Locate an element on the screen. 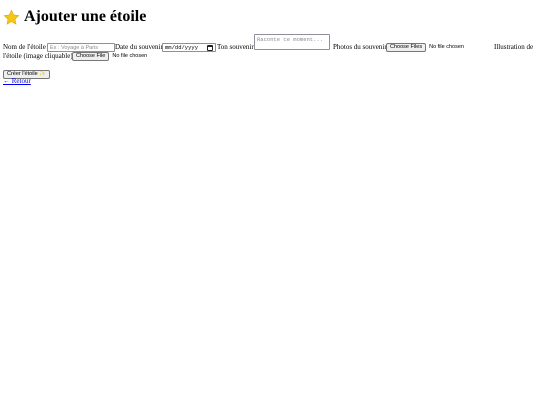 This screenshot has height=405, width=540. photos-label: Photos du souvenir is located at coordinates (360, 47).